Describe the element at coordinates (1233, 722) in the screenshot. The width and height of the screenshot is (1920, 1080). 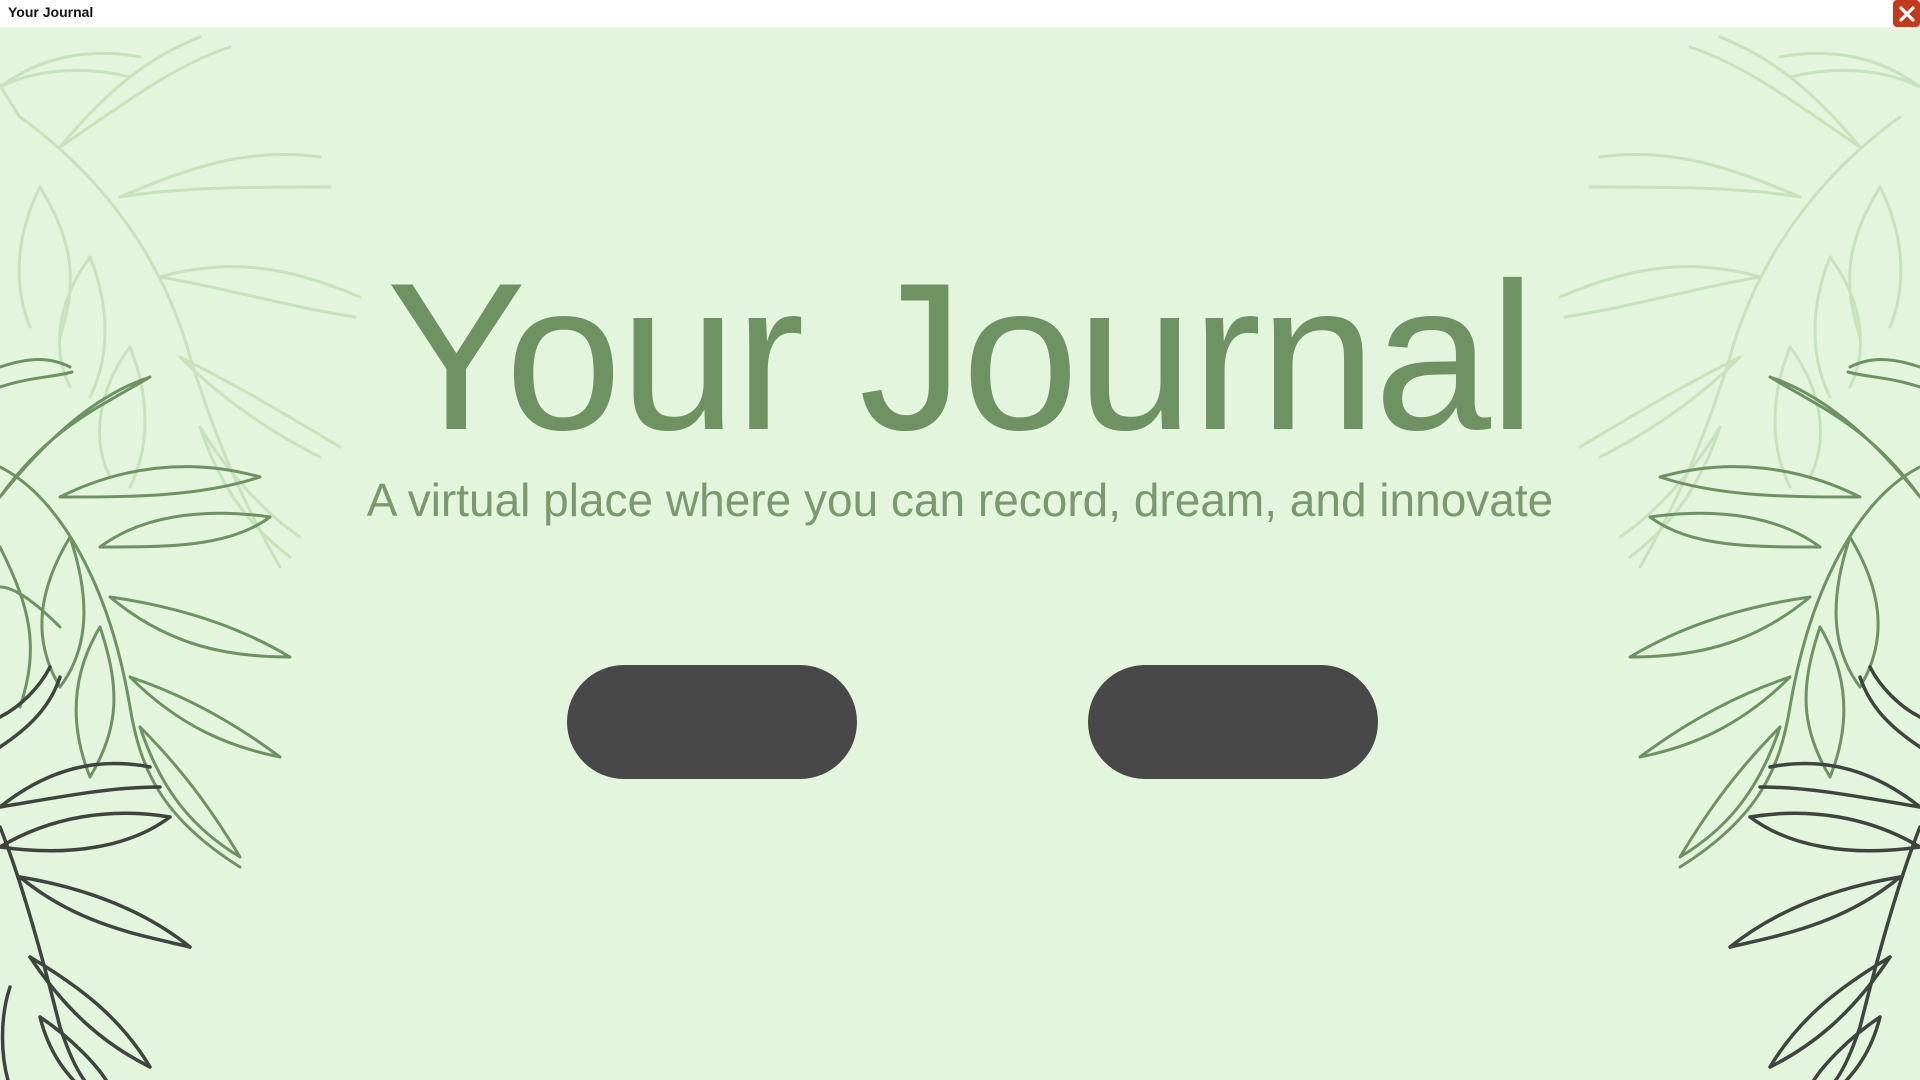
I see `secondary-action-button` at that location.